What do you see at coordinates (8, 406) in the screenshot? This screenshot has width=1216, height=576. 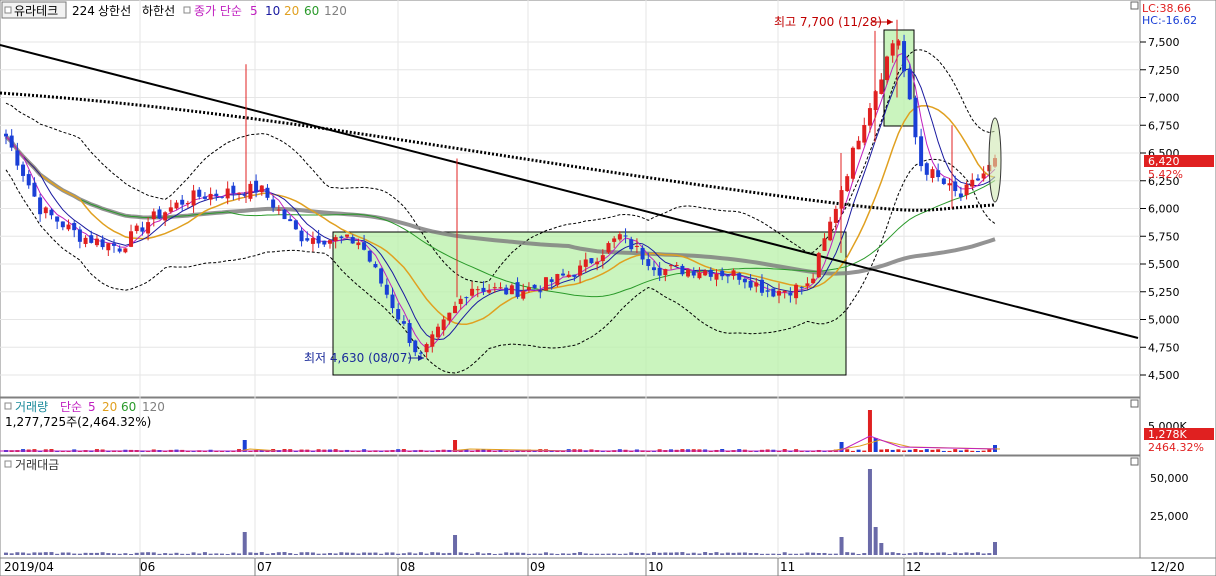 I see `volume-checkbox` at bounding box center [8, 406].